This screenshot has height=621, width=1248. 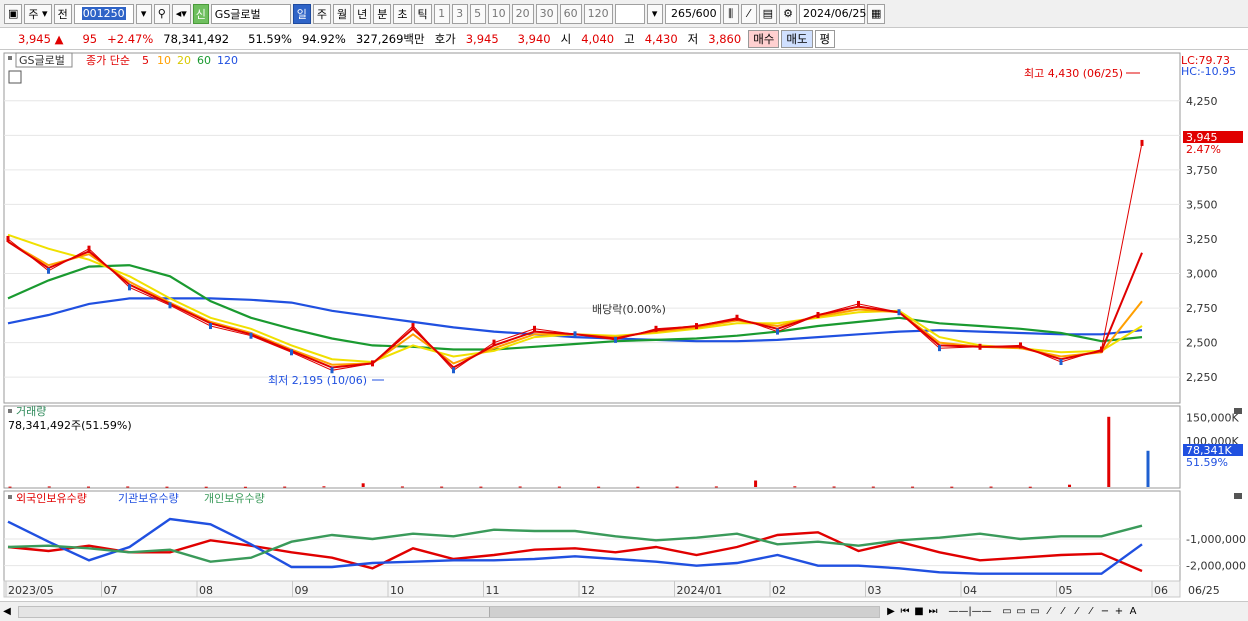 What do you see at coordinates (768, 13) in the screenshot?
I see `save-icon: ▤` at bounding box center [768, 13].